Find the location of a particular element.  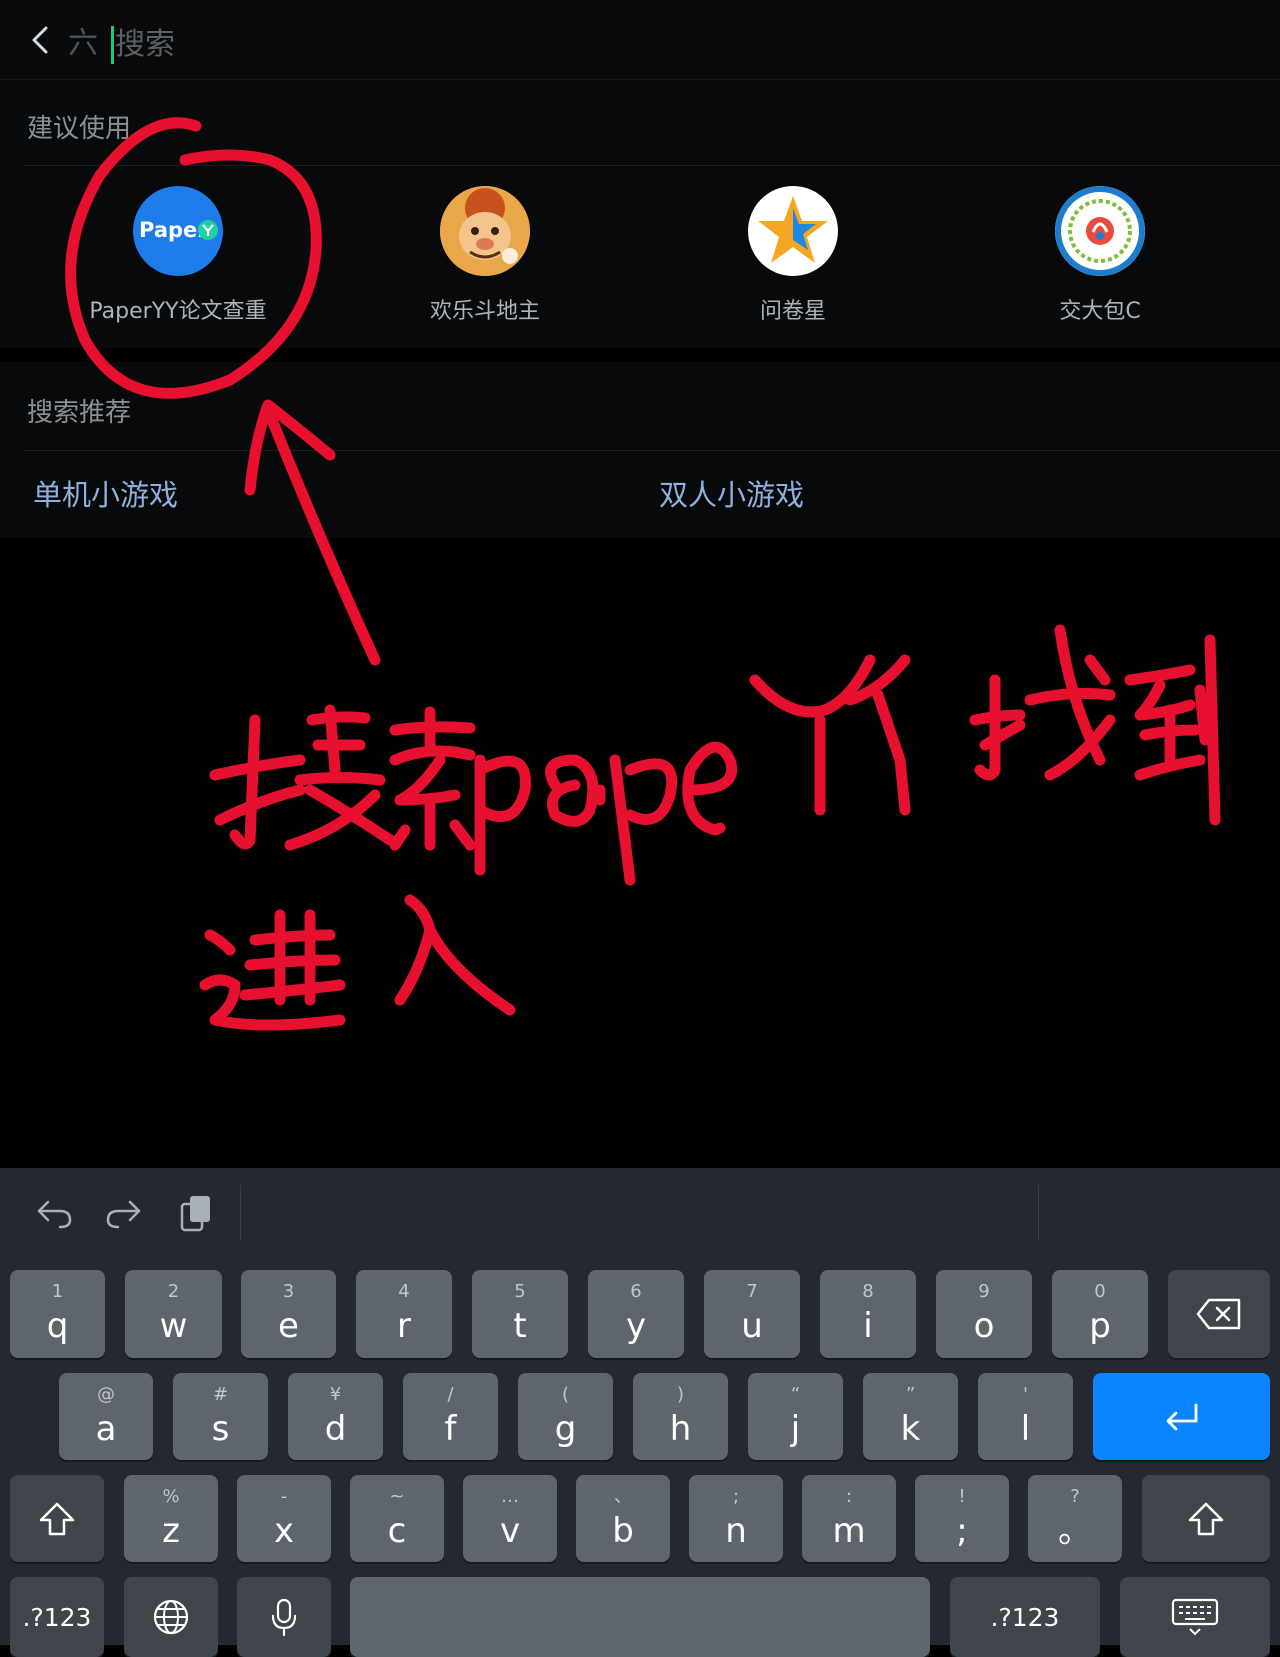

redo-button is located at coordinates (124, 1213).